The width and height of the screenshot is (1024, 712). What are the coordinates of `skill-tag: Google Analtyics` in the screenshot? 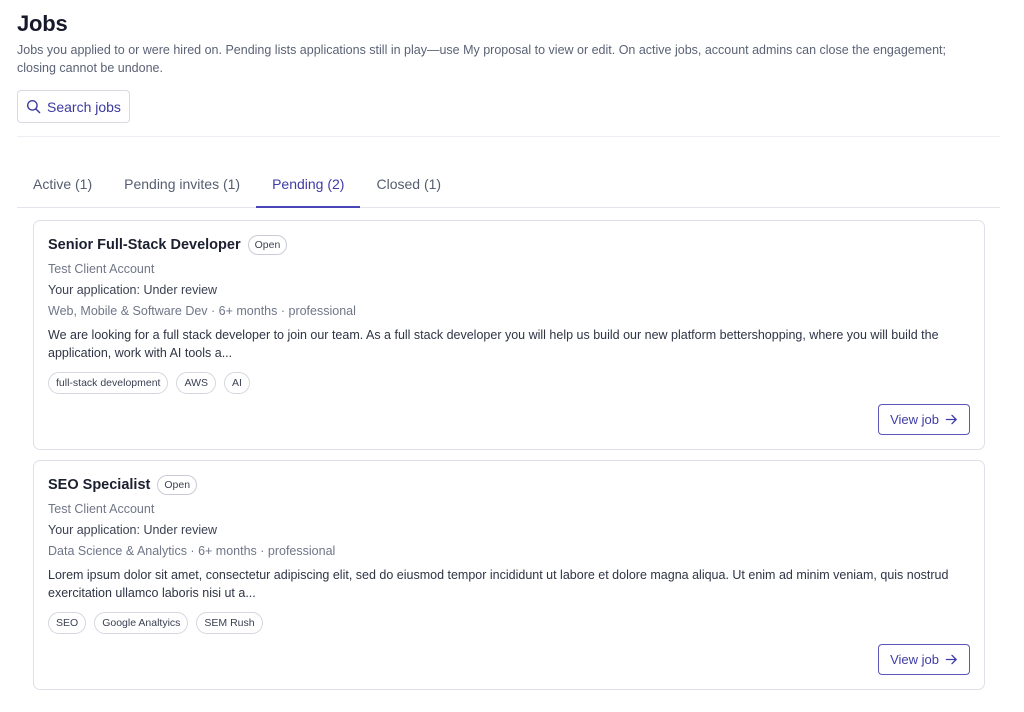 It's located at (141, 623).